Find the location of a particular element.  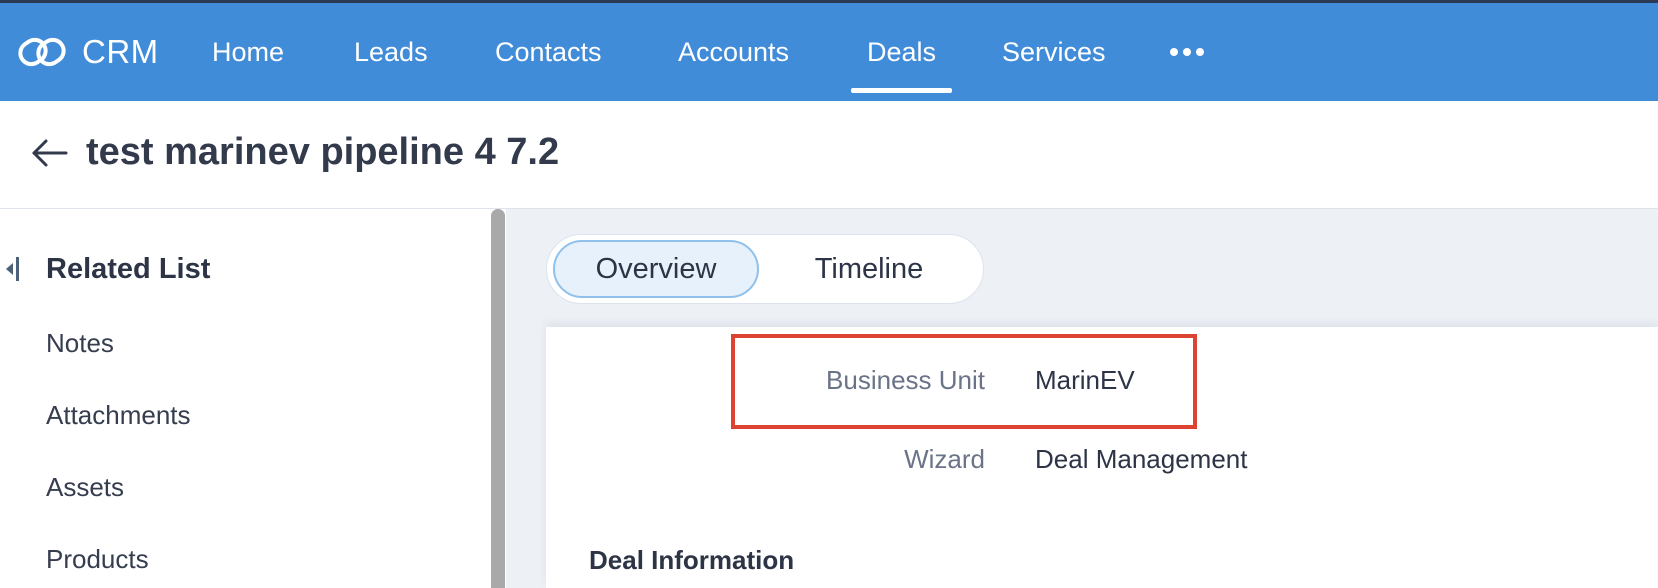

deal-information-heading: Deal Information is located at coordinates (692, 560).